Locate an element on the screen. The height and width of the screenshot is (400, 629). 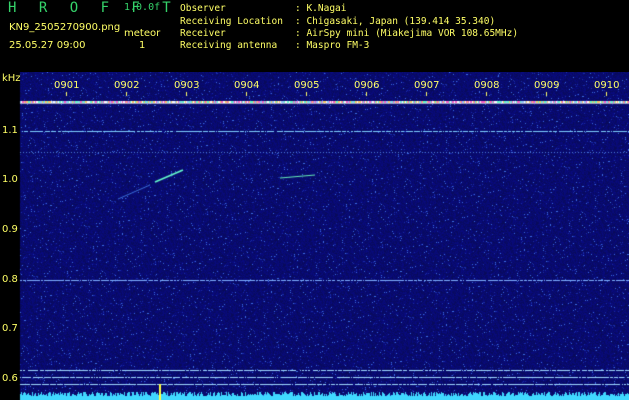
time-tick-label: 0908 is located at coordinates (487, 85).